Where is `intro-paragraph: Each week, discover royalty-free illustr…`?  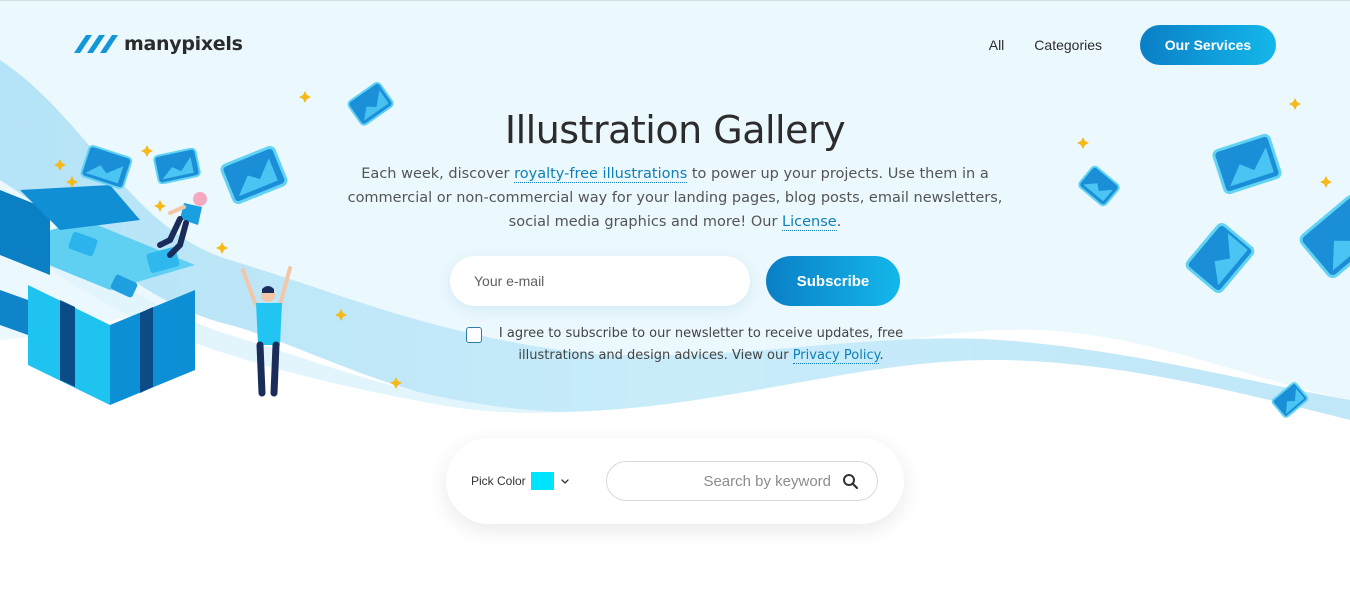
intro-paragraph: Each week, discover royalty-free illustr… is located at coordinates (675, 198).